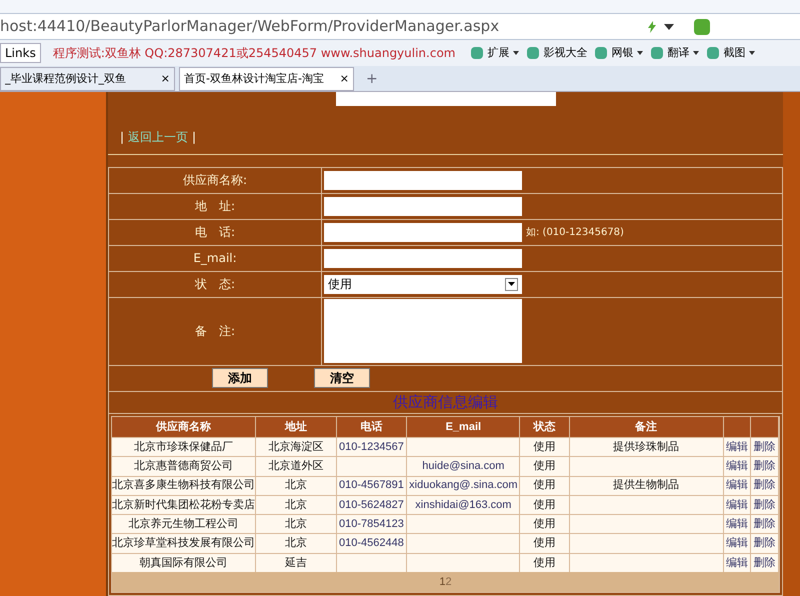  I want to click on tab-title: _毕业课程范例设计_双鱼, so click(66, 78).